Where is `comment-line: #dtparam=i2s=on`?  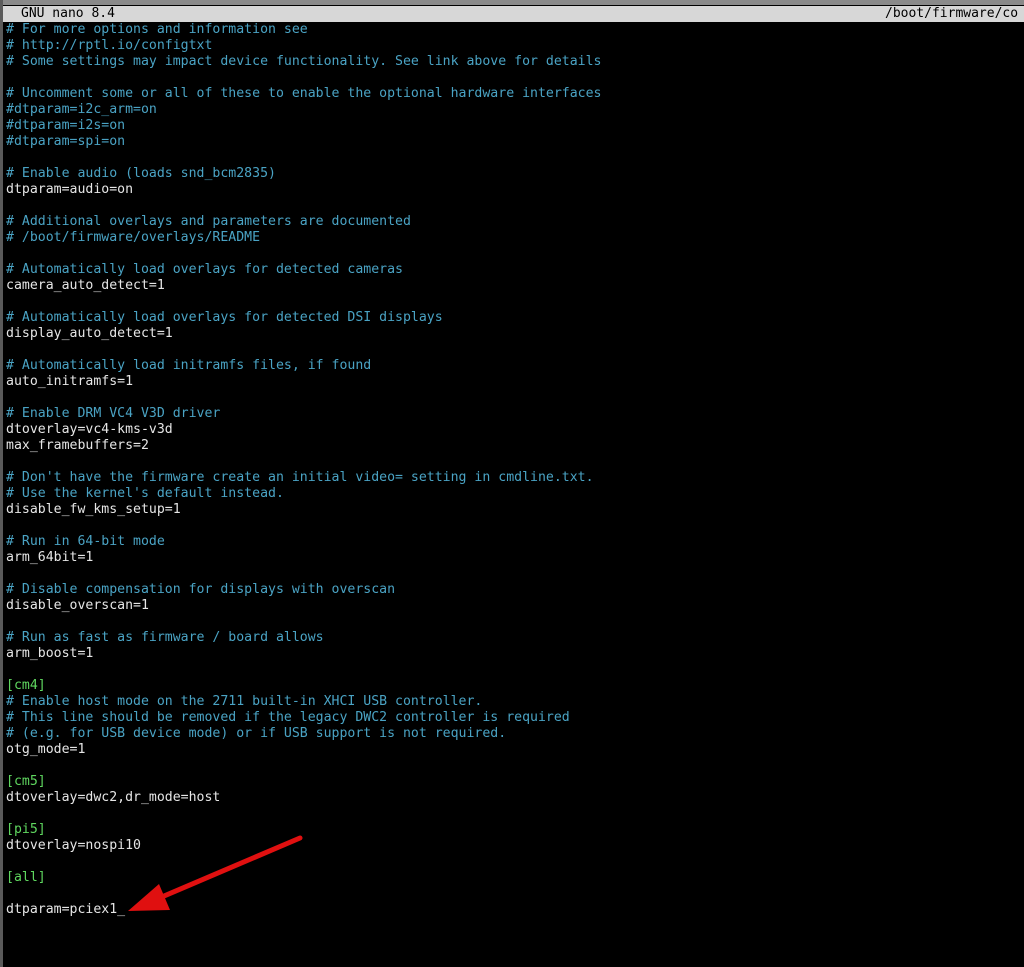 comment-line: #dtparam=i2s=on is located at coordinates (515, 126).